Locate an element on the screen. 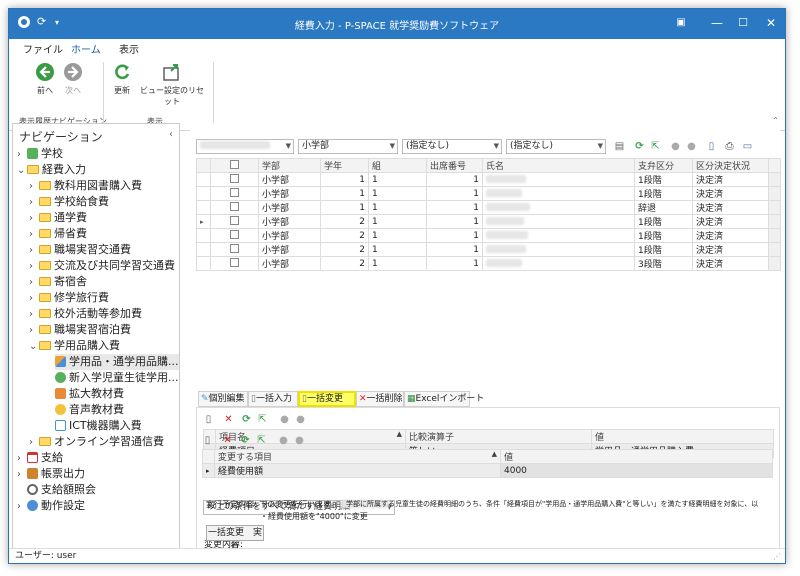 The height and width of the screenshot is (576, 800). tree-outside-activity: › 校外活動等参加費 is located at coordinates (85, 314).